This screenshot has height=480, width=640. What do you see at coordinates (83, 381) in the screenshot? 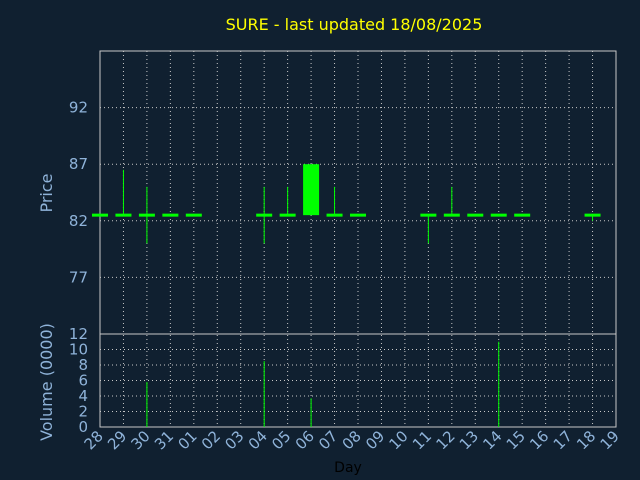
I see `volume-tick-label: 6` at bounding box center [83, 381].